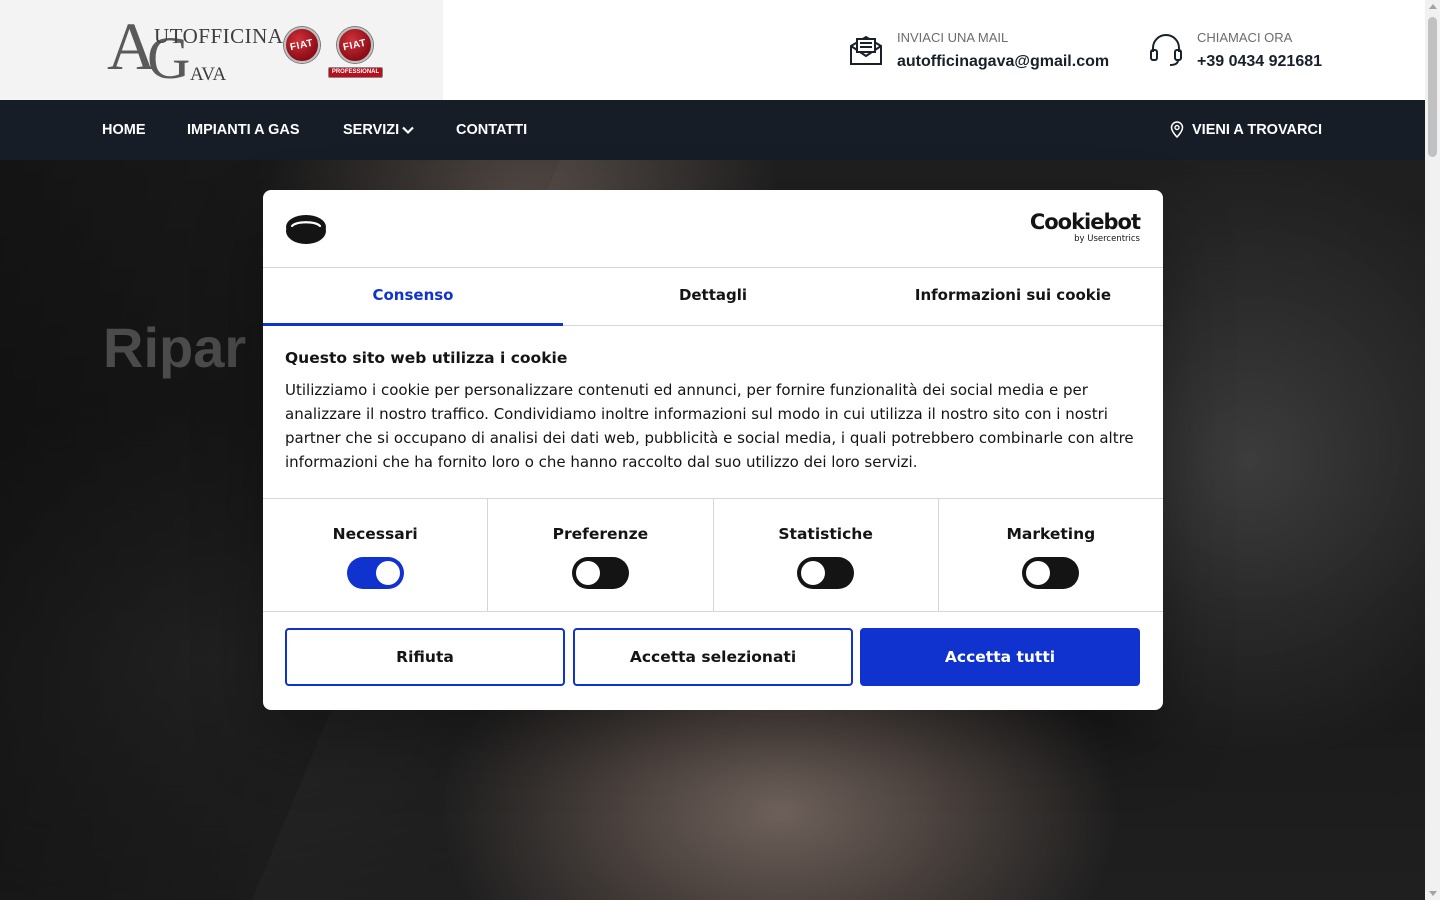  Describe the element at coordinates (599, 555) in the screenshot. I see `toggle-group-preferenze: Preferenze` at that location.